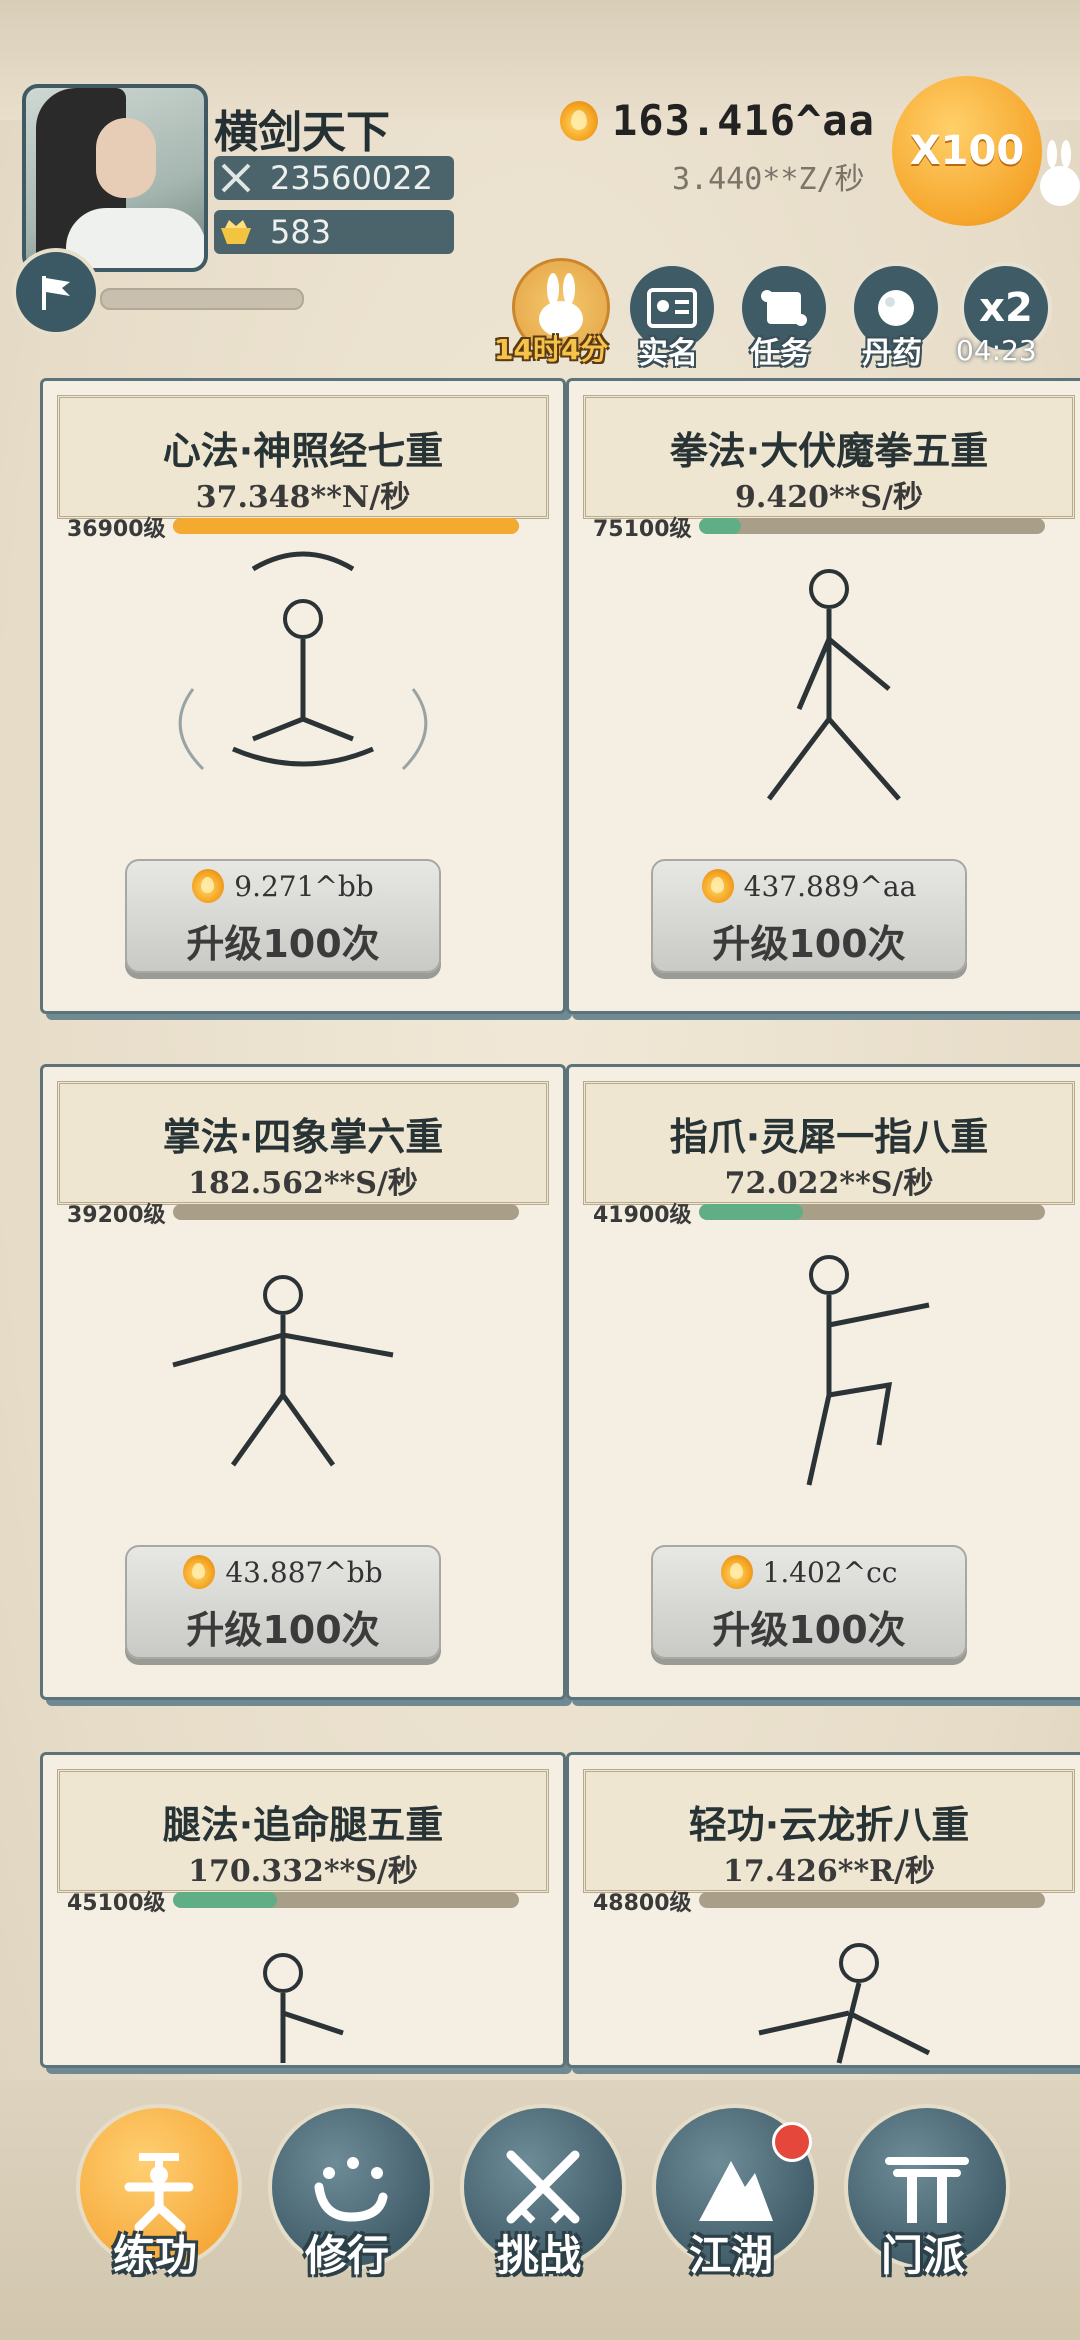 The width and height of the screenshot is (1080, 2340). What do you see at coordinates (346, 2255) in the screenshot?
I see `nav-cultivate-label: 修行` at bounding box center [346, 2255].